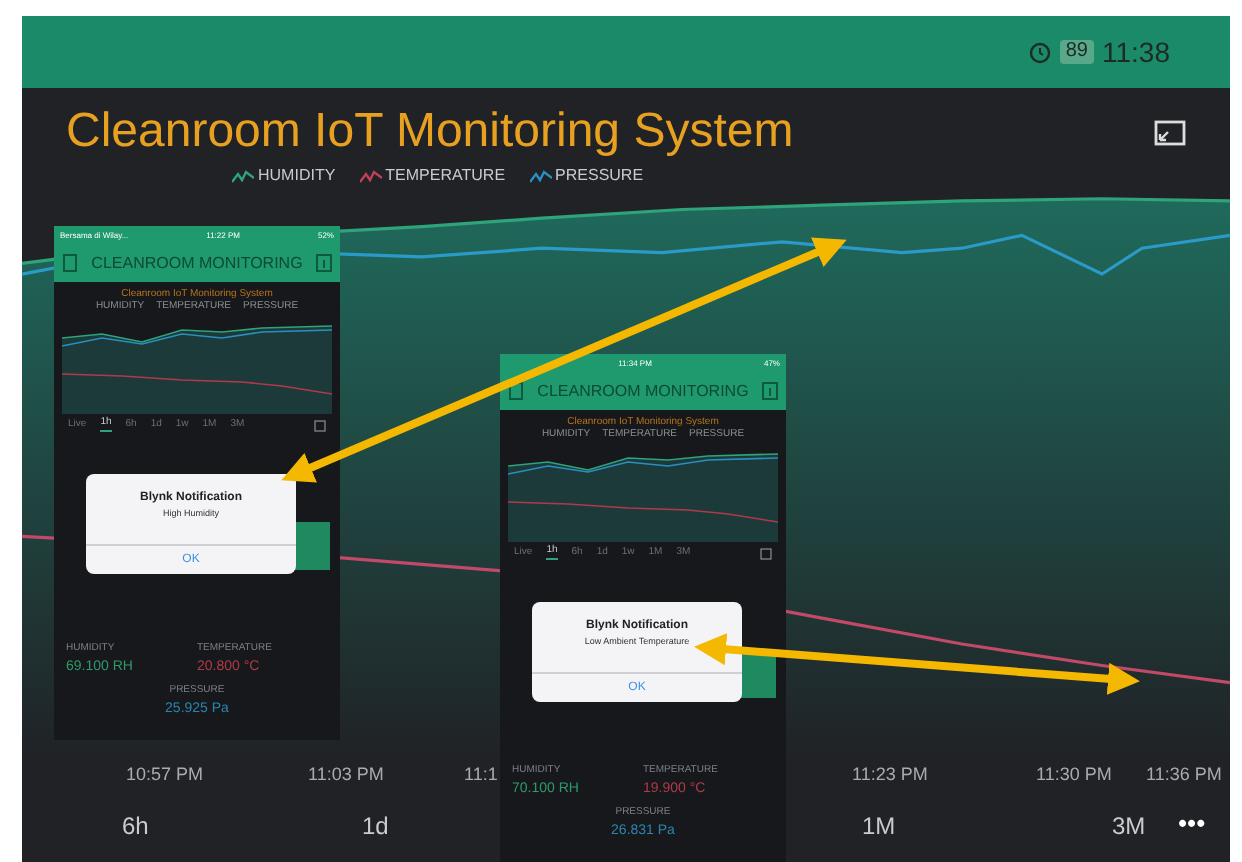  Describe the element at coordinates (1039, 52) in the screenshot. I see `alarm-clock-icon` at that location.